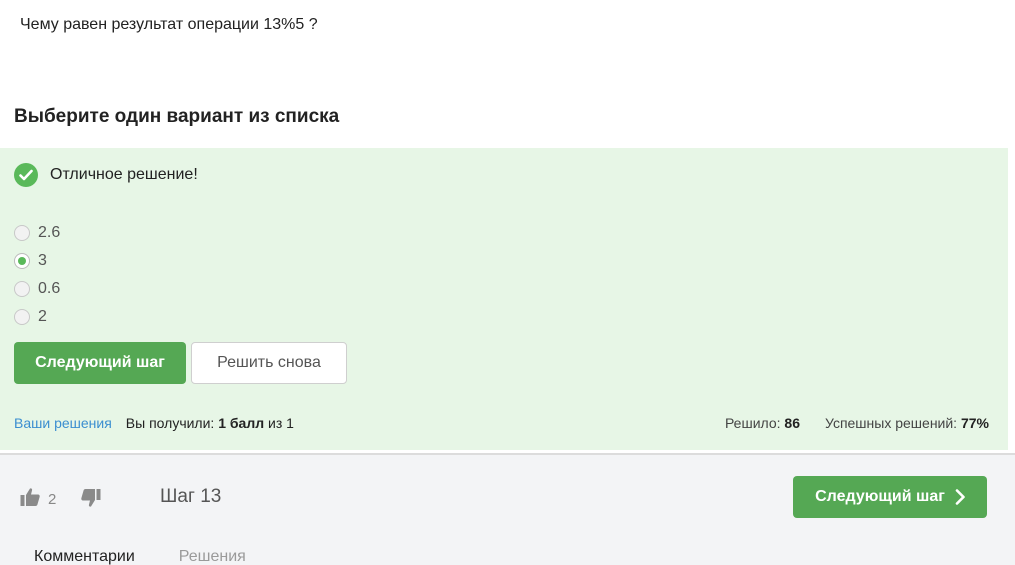 This screenshot has height=565, width=1015. Describe the element at coordinates (170, 423) in the screenshot. I see `received-label: Вы получили:` at that location.